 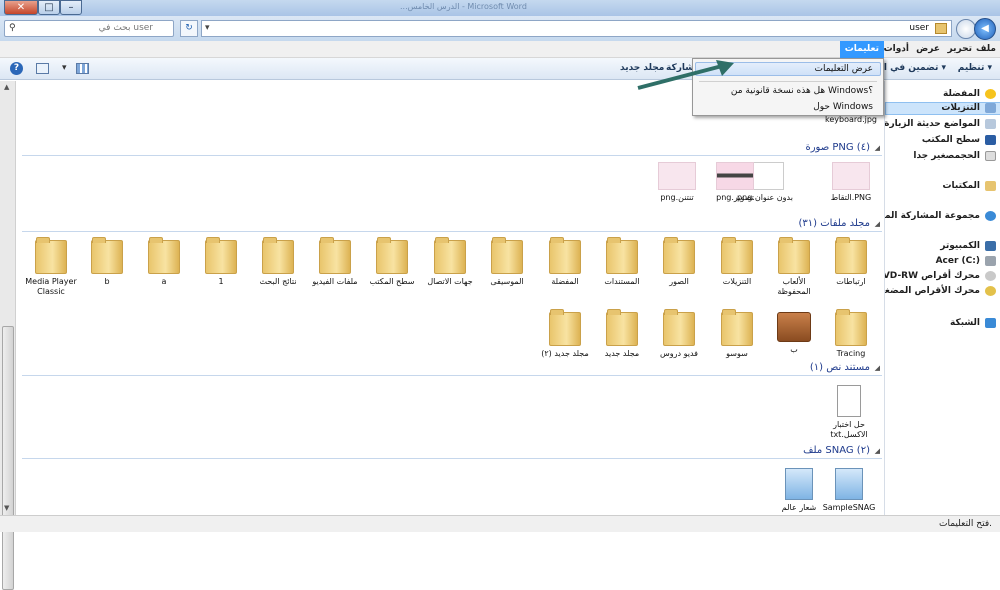 What do you see at coordinates (990, 216) in the screenshot?
I see `homegroup-icon` at bounding box center [990, 216].